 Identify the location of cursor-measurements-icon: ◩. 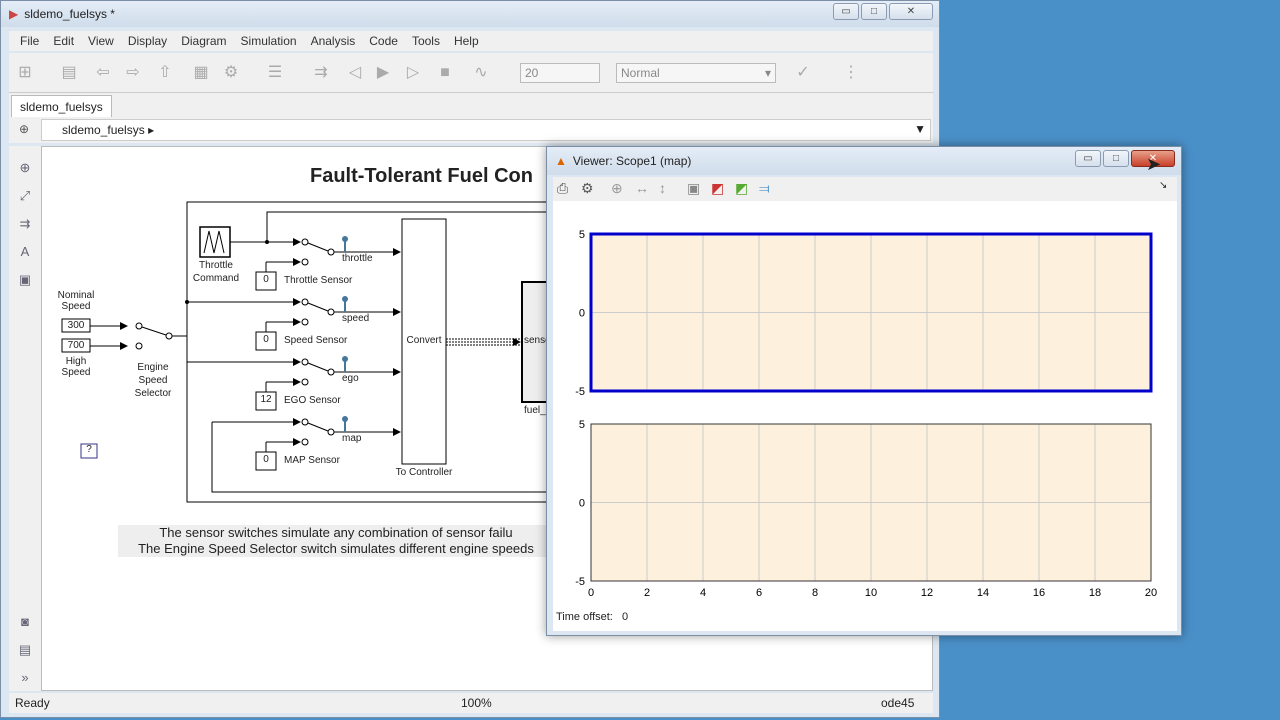
(741, 188).